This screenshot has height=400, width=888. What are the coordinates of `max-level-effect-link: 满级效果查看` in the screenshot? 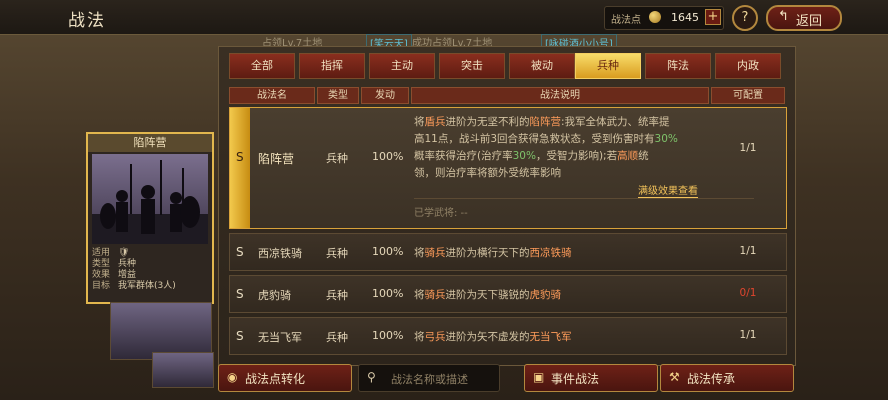 It's located at (668, 190).